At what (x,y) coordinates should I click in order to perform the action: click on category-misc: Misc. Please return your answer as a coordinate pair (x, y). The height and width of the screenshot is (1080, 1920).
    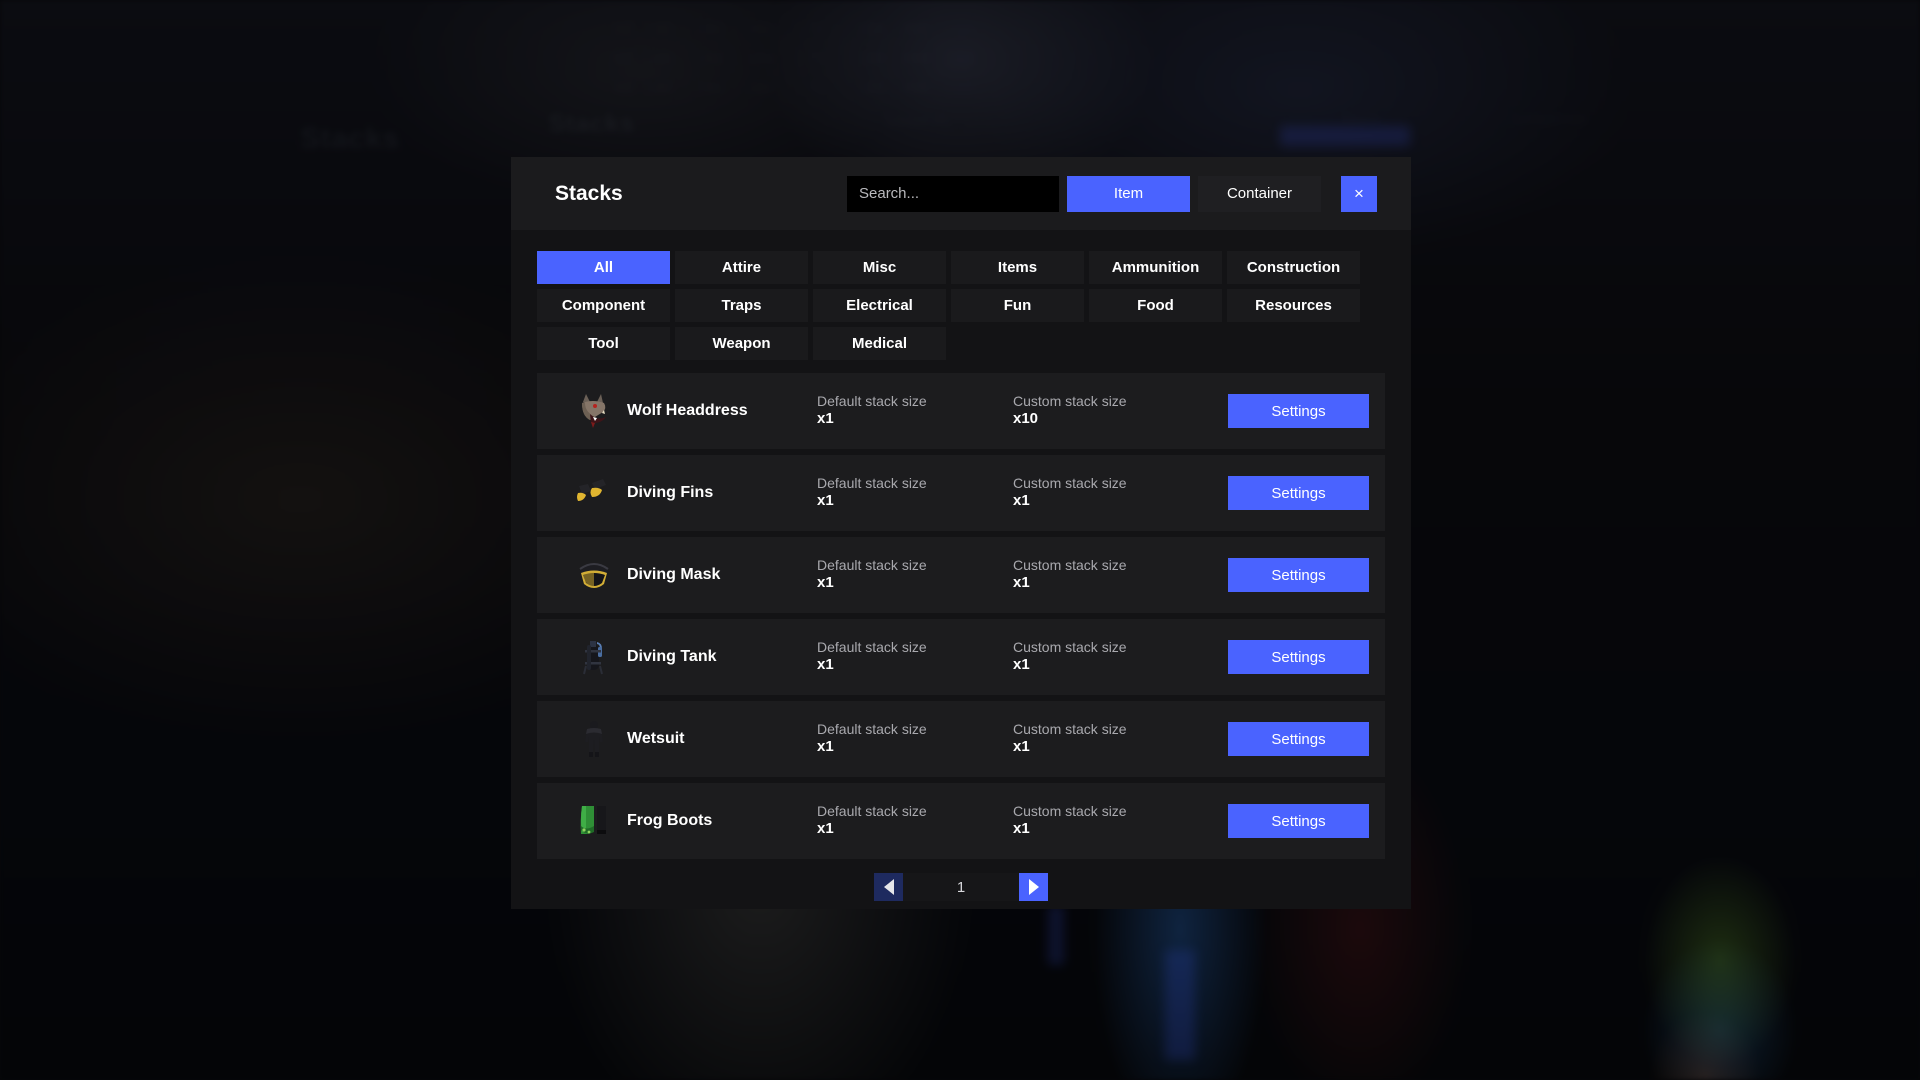
    Looking at the image, I should click on (879, 267).